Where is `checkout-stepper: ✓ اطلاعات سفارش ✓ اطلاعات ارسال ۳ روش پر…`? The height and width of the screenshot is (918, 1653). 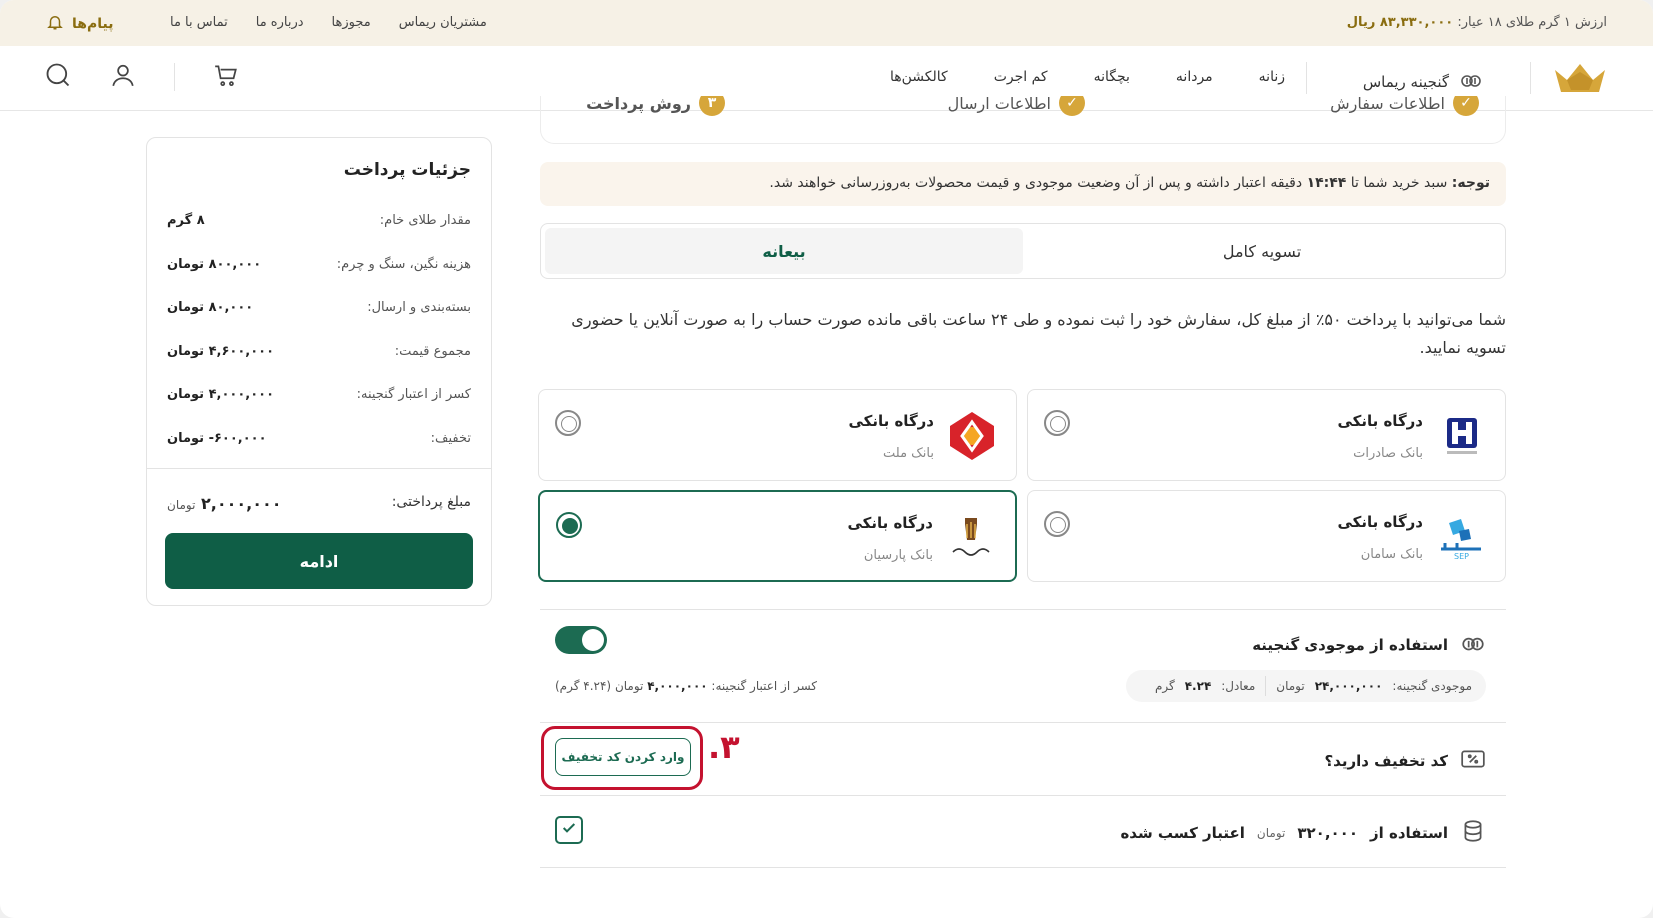
checkout-stepper: ✓ اطلاعات سفارش ✓ اطلاعات ارسال ۳ روش پر… is located at coordinates (1023, 120).